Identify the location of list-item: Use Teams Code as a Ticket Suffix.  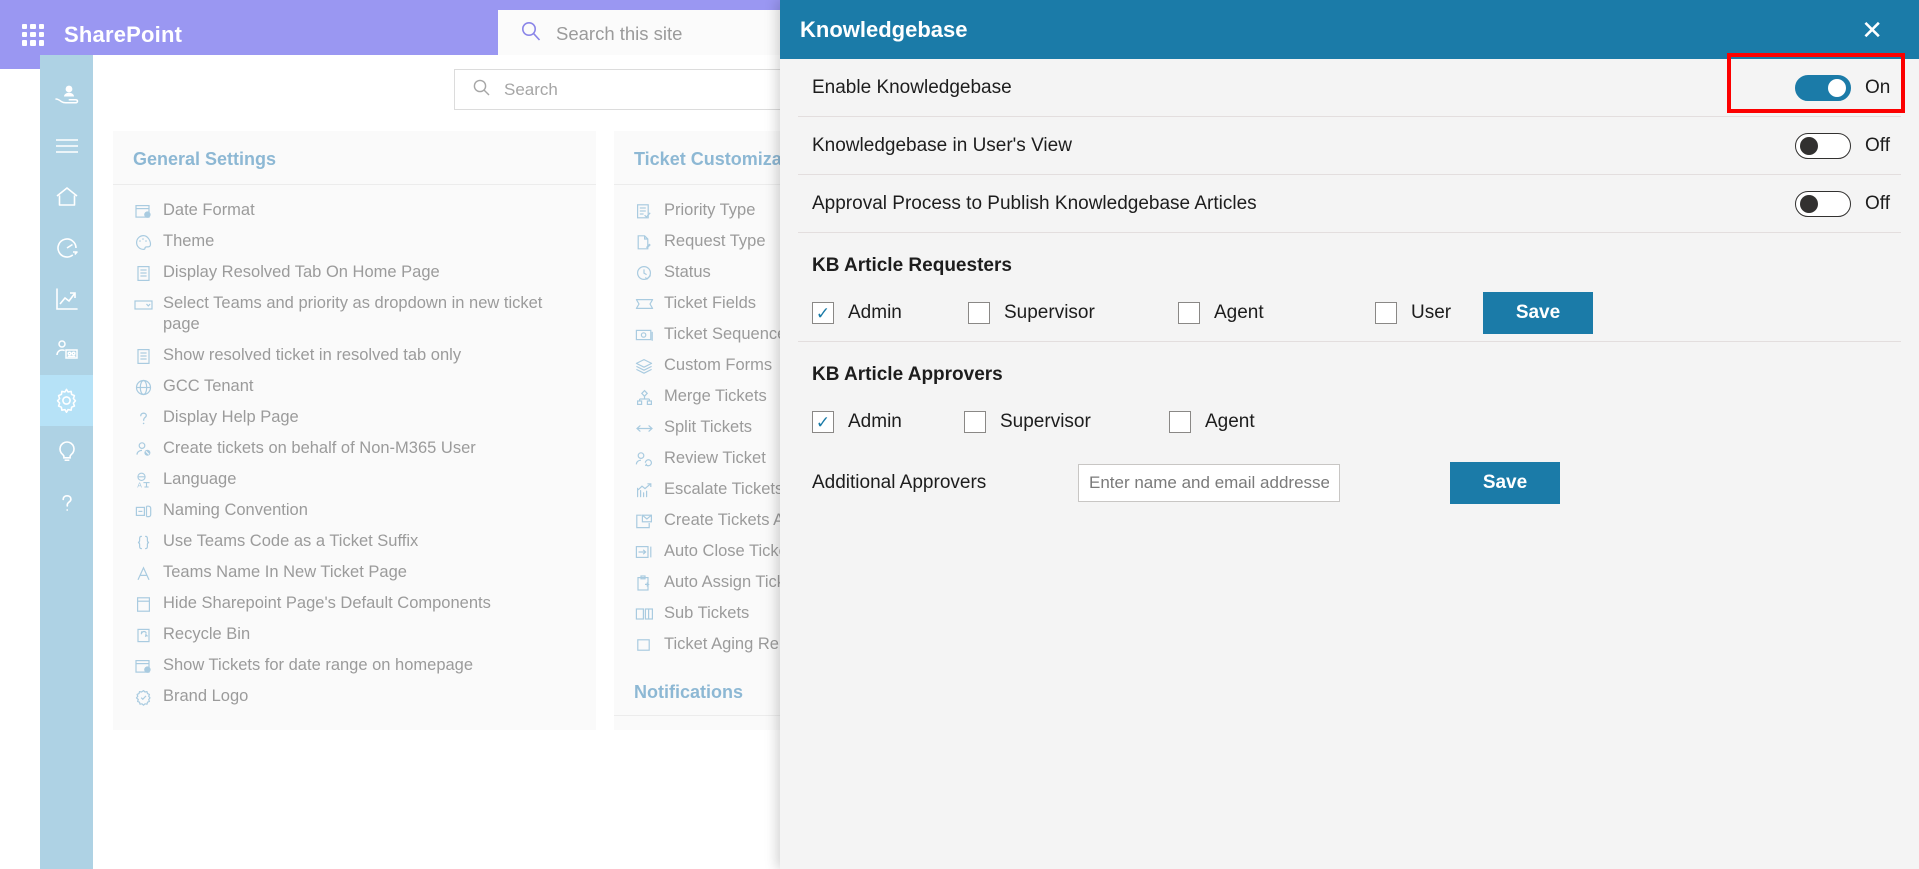
(354, 541).